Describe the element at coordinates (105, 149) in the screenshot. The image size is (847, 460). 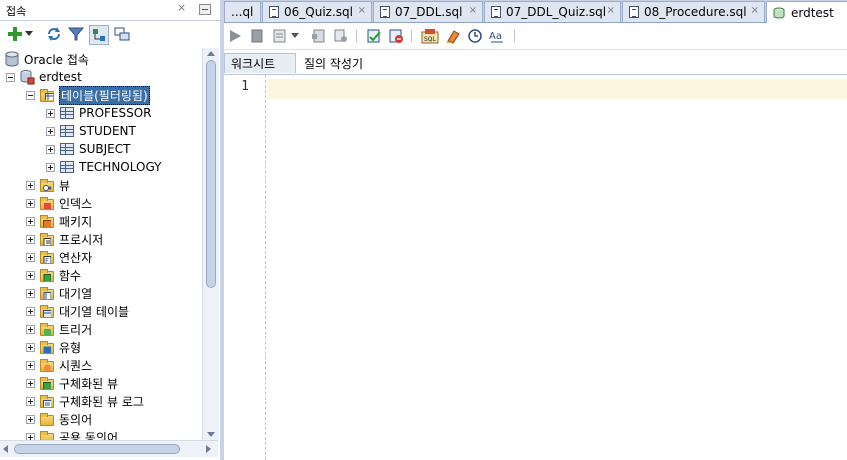
I see `tree-node-label: SUBJECT` at that location.